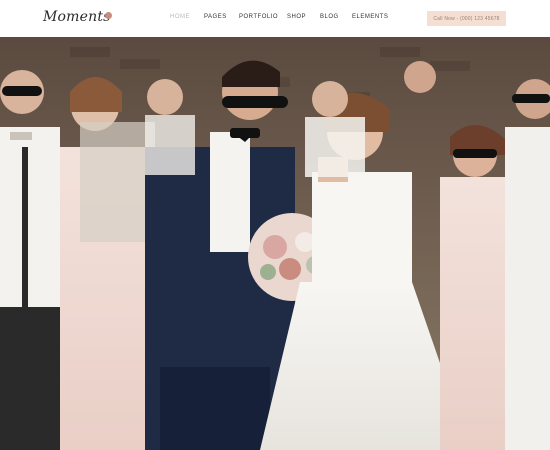 The width and height of the screenshot is (550, 450). What do you see at coordinates (258, 17) in the screenshot?
I see `nav-item-portfolio: PORTFOLIO` at bounding box center [258, 17].